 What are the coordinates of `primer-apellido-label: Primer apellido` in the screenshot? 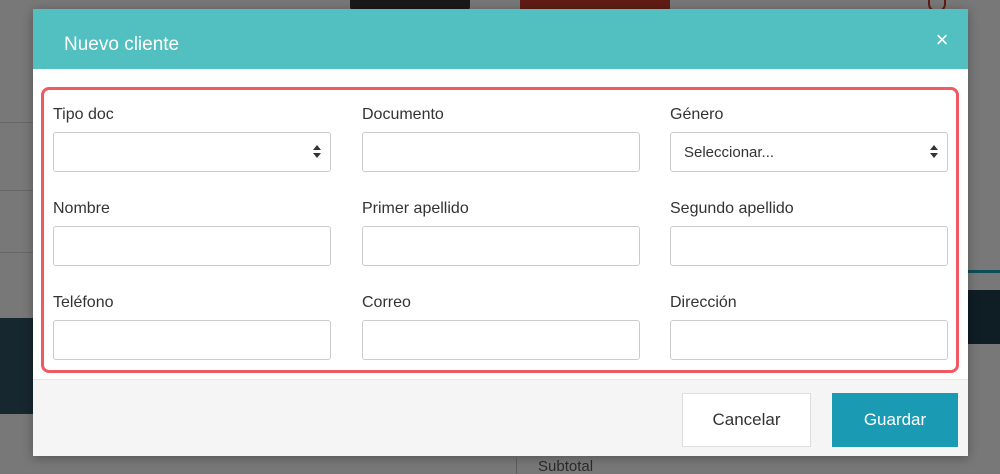 It's located at (415, 208).